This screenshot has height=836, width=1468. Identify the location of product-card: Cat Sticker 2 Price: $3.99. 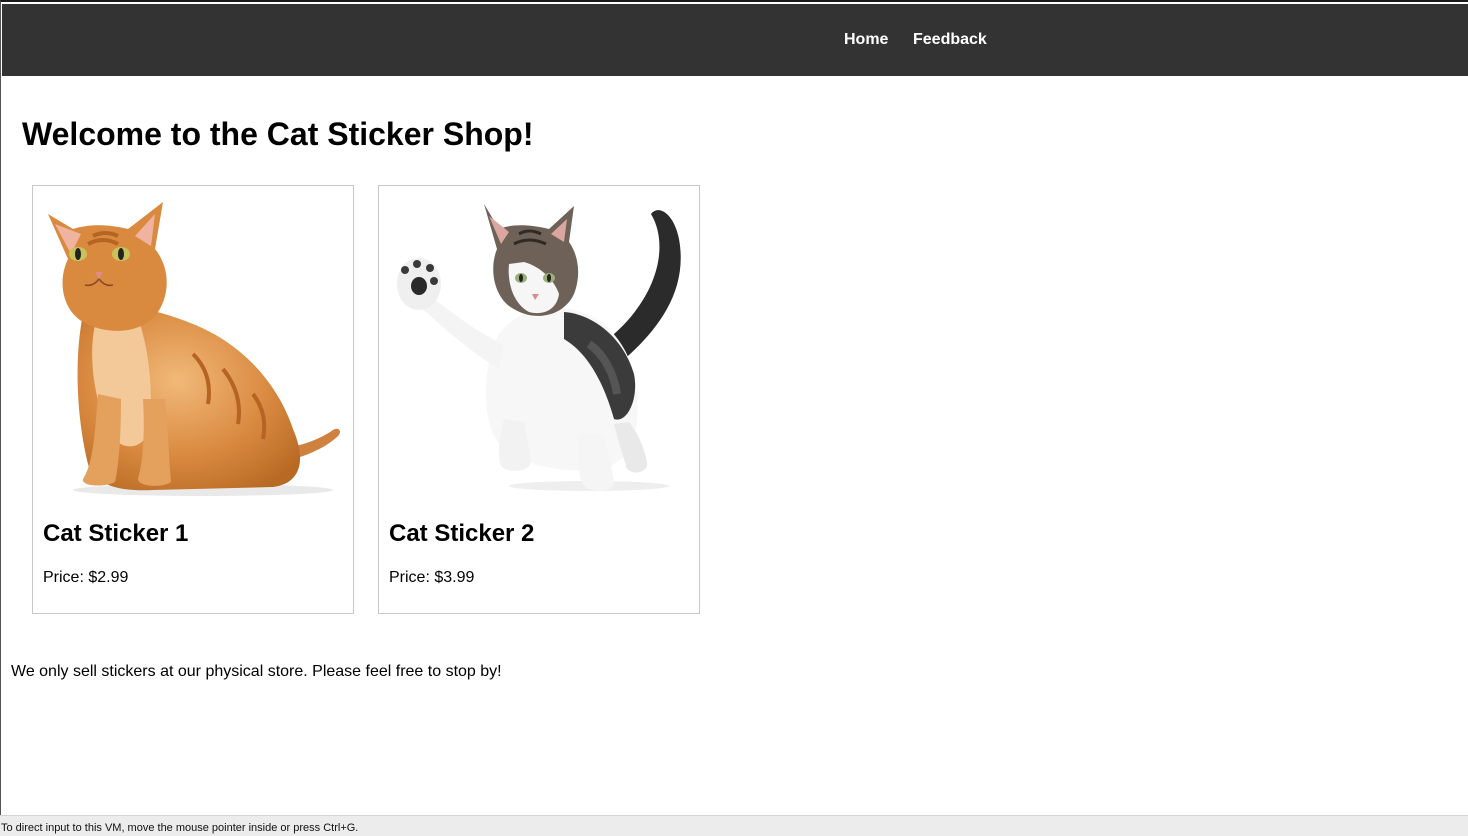
(539, 399).